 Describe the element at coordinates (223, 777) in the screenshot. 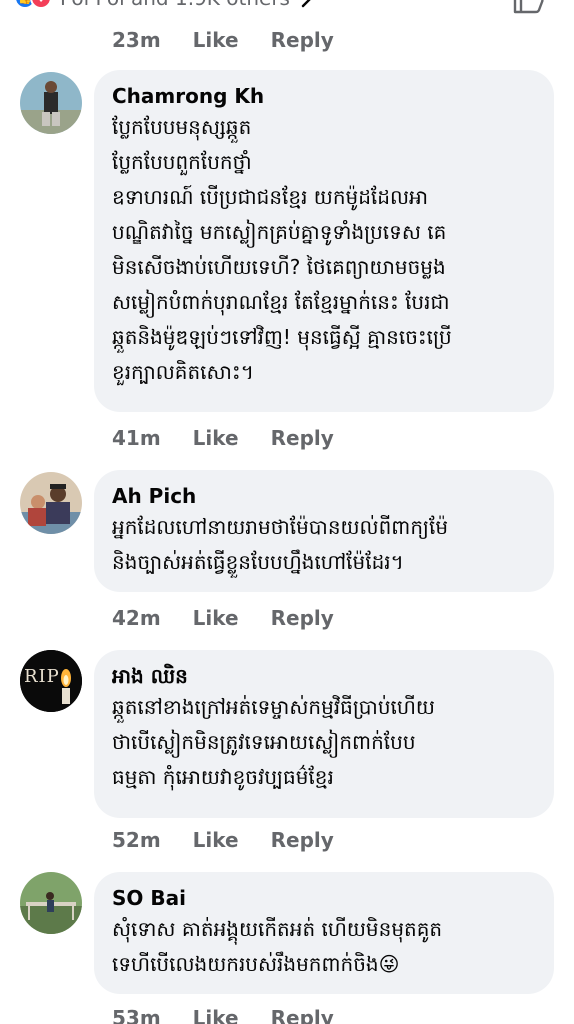

I see `comment-text-line: ធម្មតា កុំអោយវាខូចវប្បធម៌ខ្មែរ` at that location.